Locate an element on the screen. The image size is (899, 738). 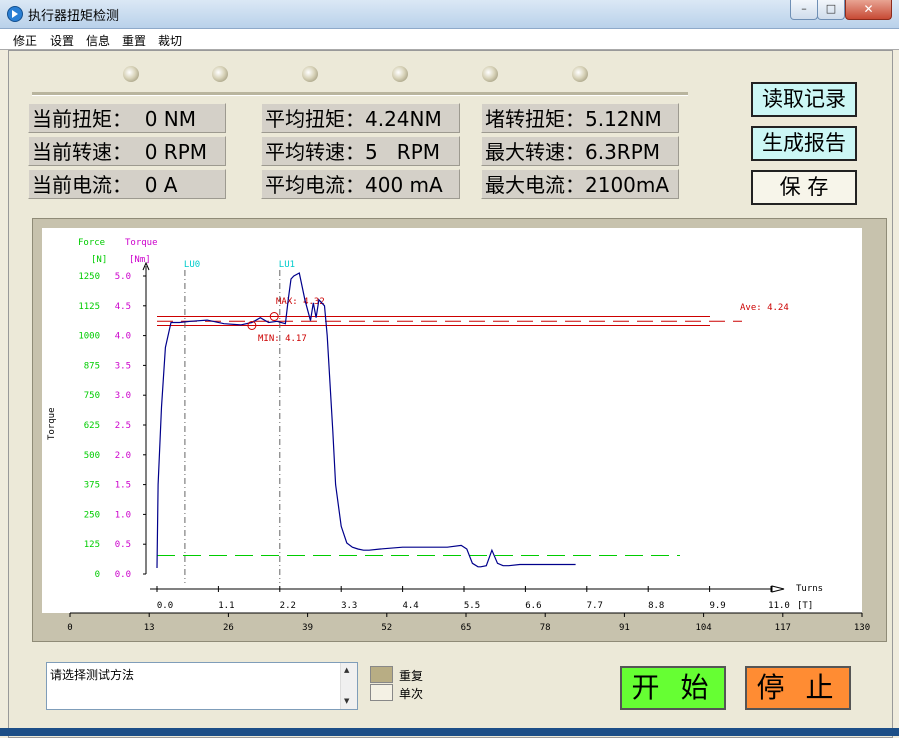
force-tick-label: 375 is located at coordinates (92, 486).